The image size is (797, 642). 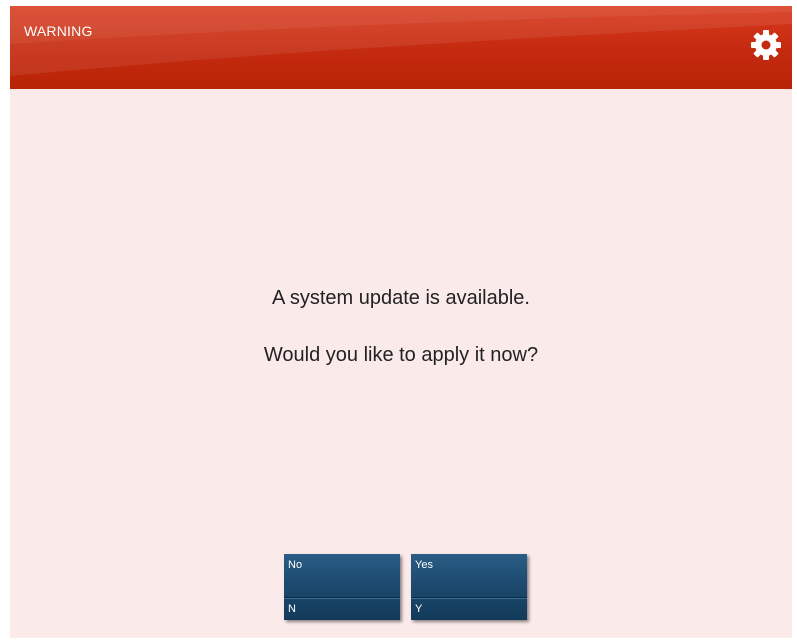 I want to click on header-sheen, so click(x=401, y=41).